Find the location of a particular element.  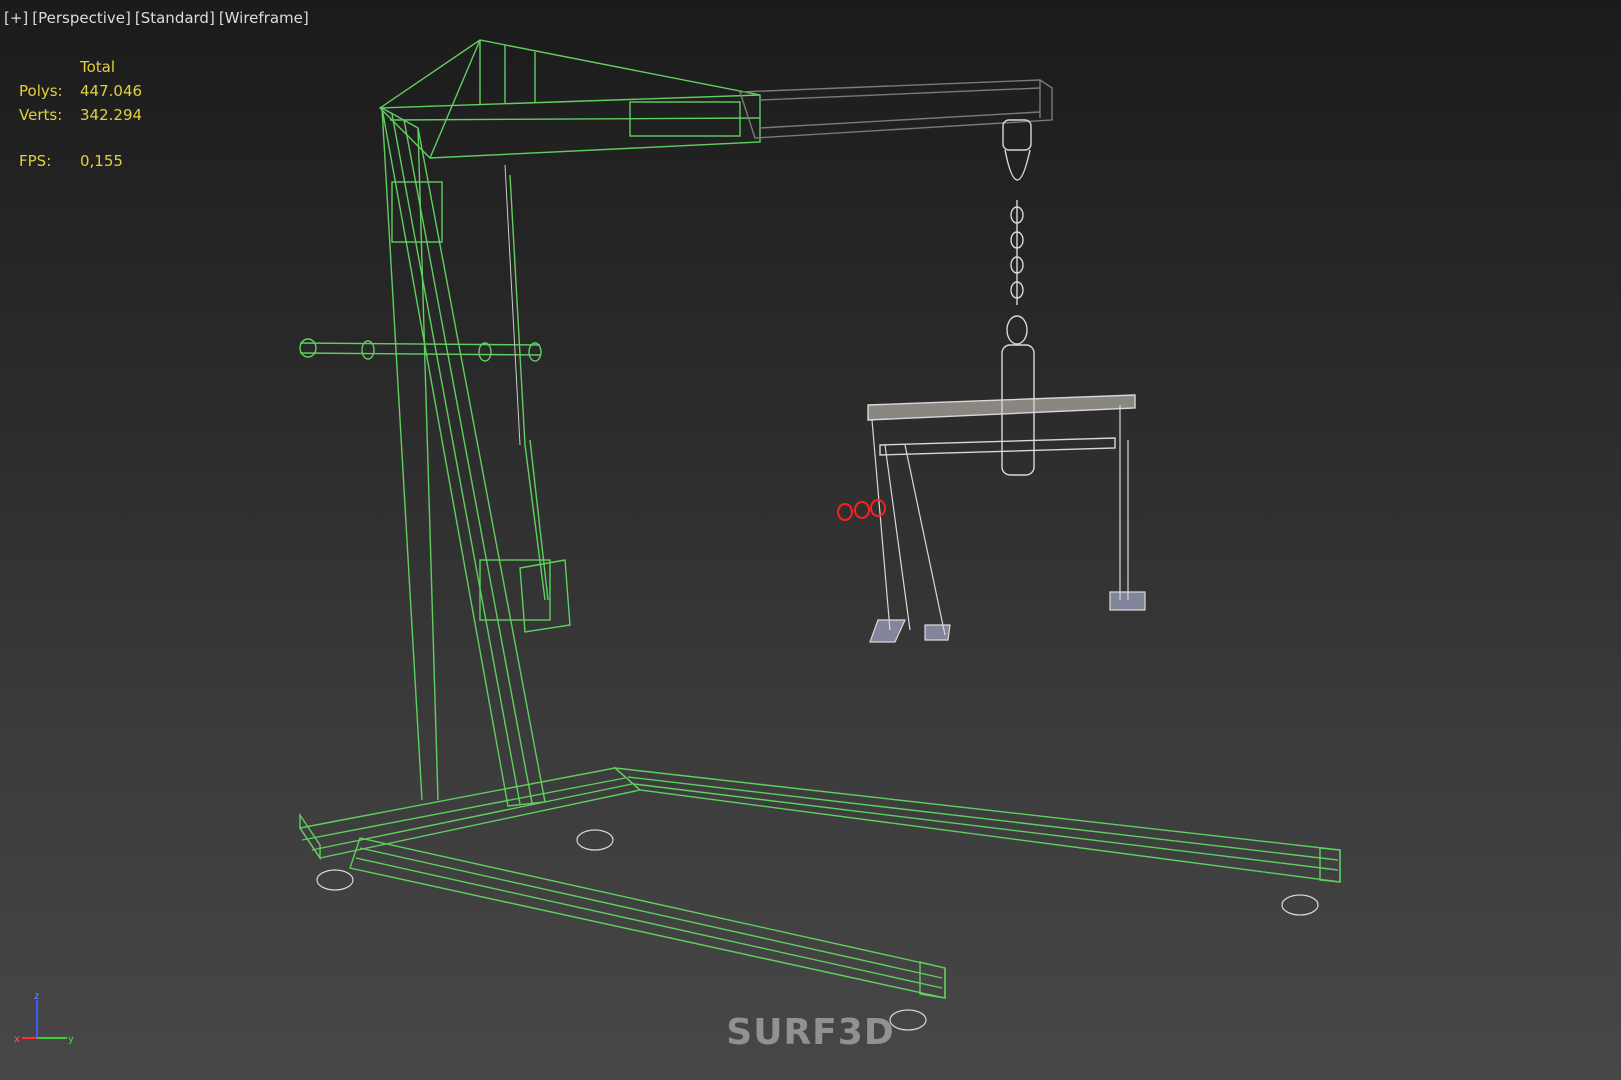

viewport-label-menu: [+] [Perspective] [Standard] [Wireframe] is located at coordinates (158, 18).